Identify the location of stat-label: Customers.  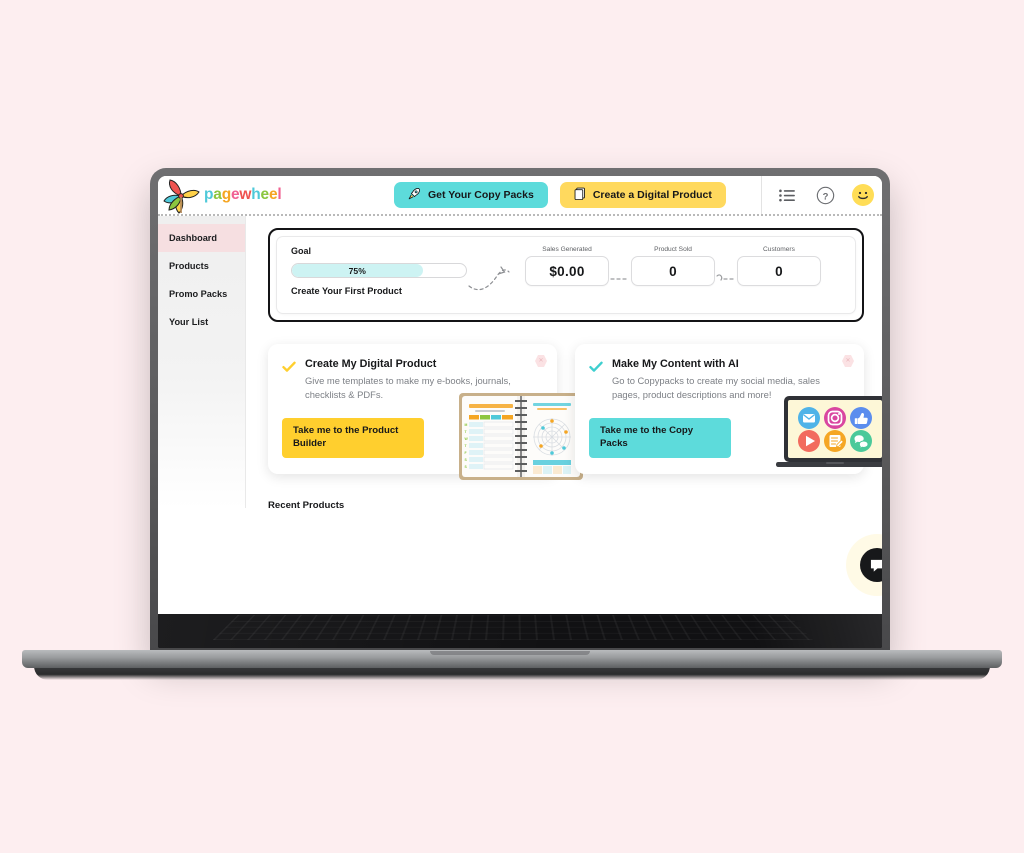
(779, 249).